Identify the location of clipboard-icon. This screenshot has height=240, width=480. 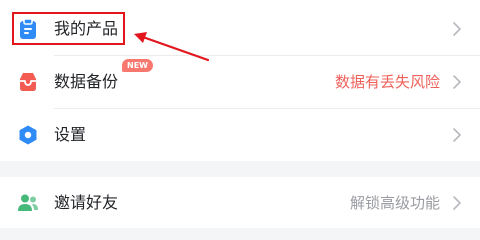
(28, 28).